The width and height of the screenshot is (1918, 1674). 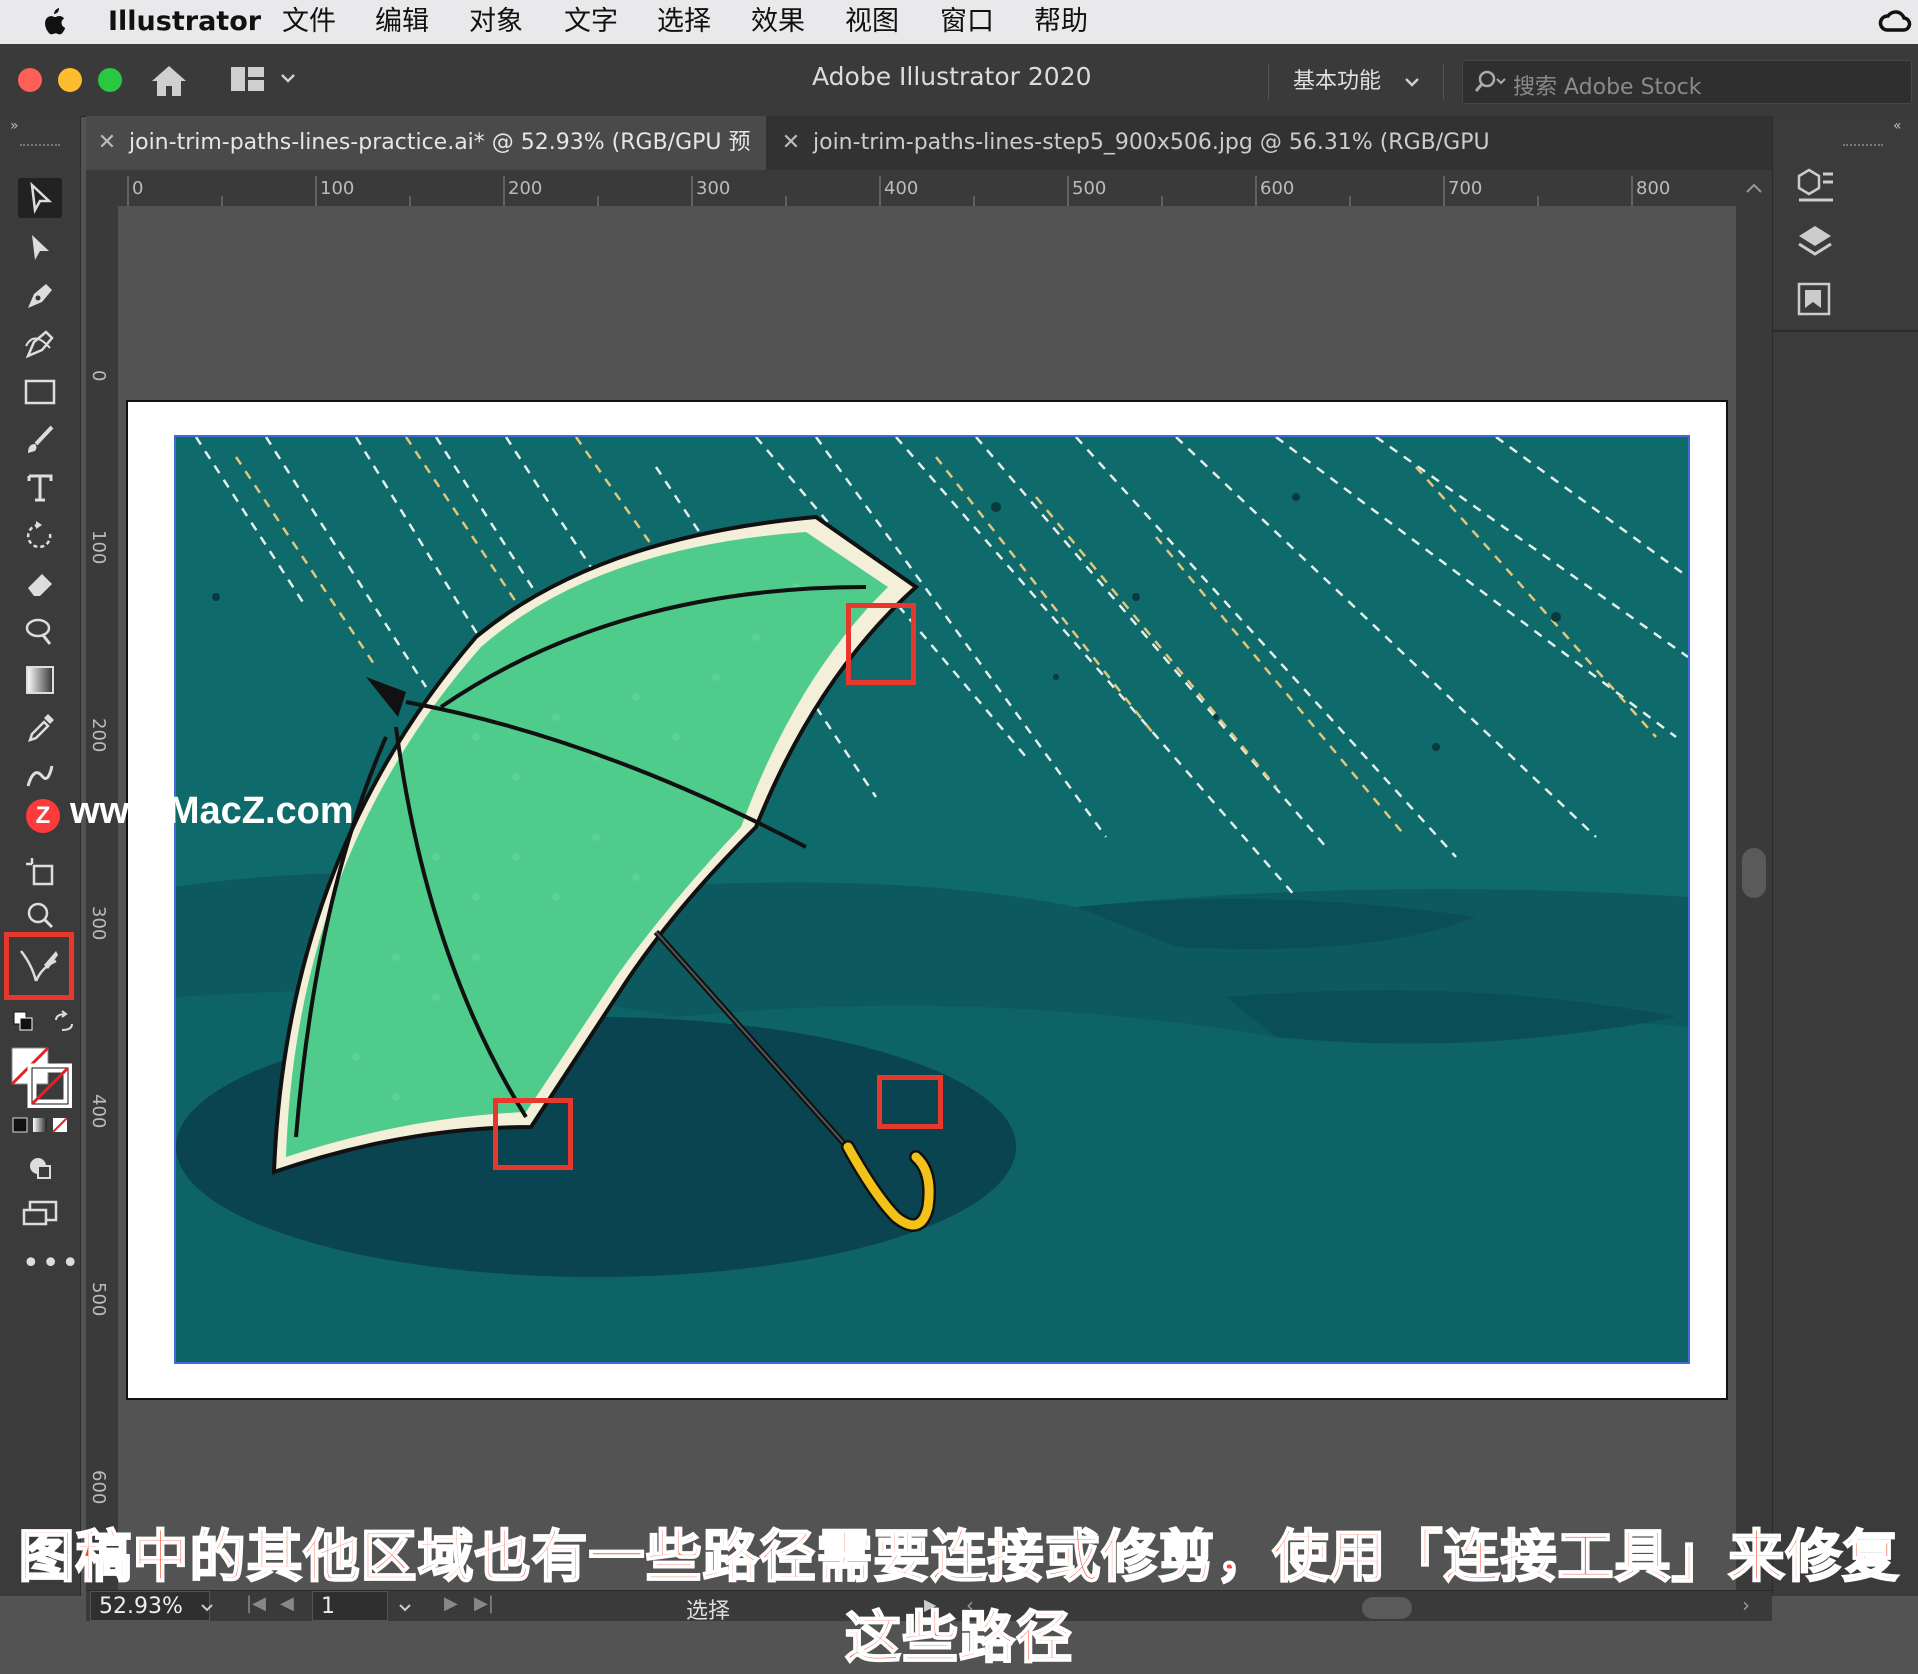 I want to click on eraser-tool-icon, so click(x=40, y=585).